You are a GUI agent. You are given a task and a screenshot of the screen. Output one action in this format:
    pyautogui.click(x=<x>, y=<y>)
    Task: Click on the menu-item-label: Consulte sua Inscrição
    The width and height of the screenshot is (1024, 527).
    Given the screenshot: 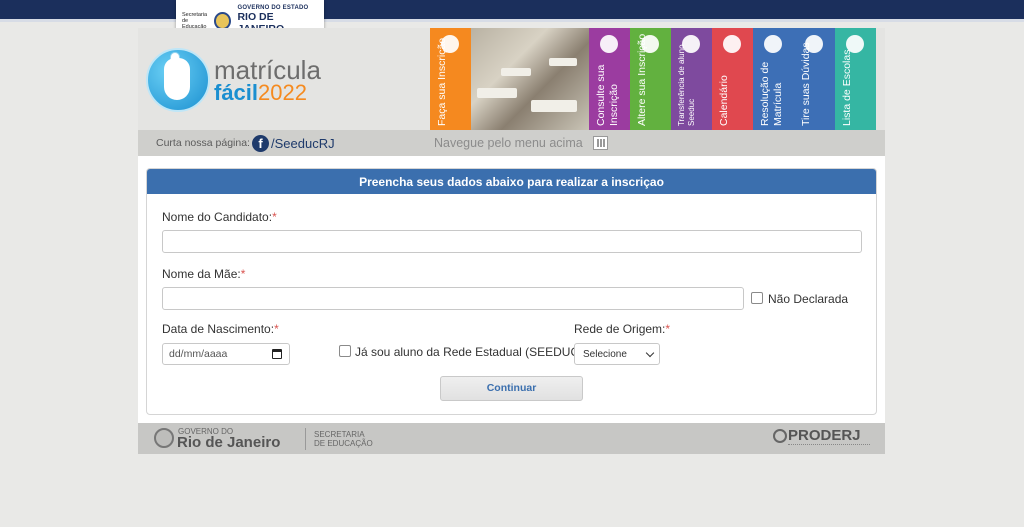 What is the action you would take?
    pyautogui.click(x=607, y=95)
    